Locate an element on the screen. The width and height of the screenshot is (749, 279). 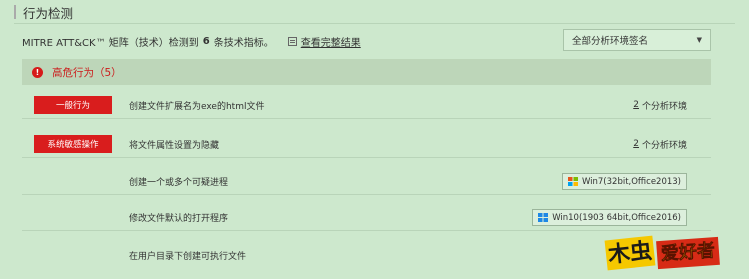
detection-summary: MITRE ATT&CK™ 矩阵（技术）检测到 6 条技术指标。 查看完整结果 is located at coordinates (191, 41).